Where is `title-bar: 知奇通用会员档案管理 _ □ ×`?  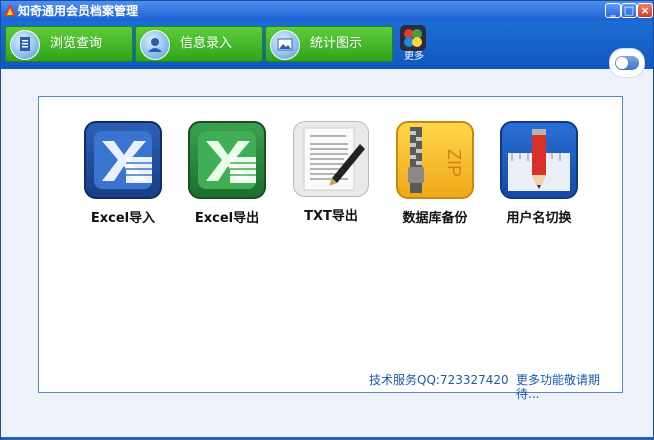 title-bar: 知奇通用会员档案管理 _ □ × is located at coordinates (327, 11).